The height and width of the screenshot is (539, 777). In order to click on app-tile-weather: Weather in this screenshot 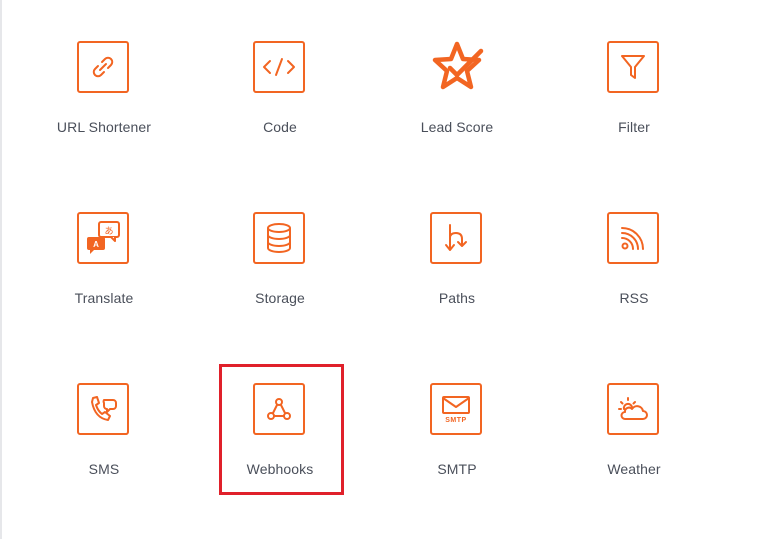, I will do `click(634, 438)`.